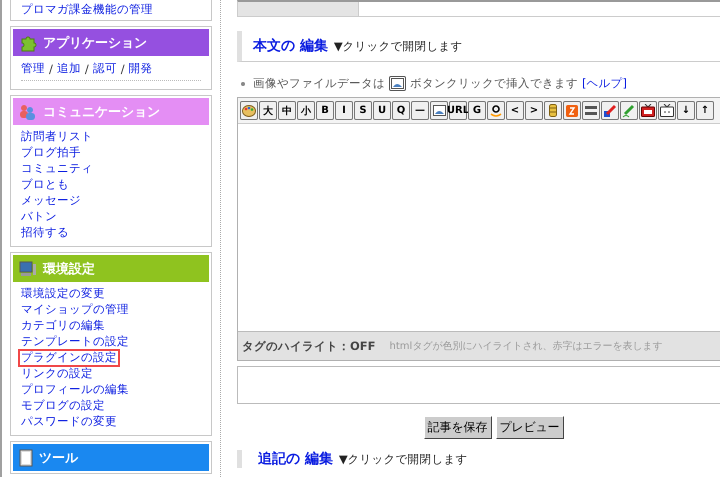 This screenshot has width=720, height=477. What do you see at coordinates (287, 110) in the screenshot?
I see `toolbar-button: 中` at bounding box center [287, 110].